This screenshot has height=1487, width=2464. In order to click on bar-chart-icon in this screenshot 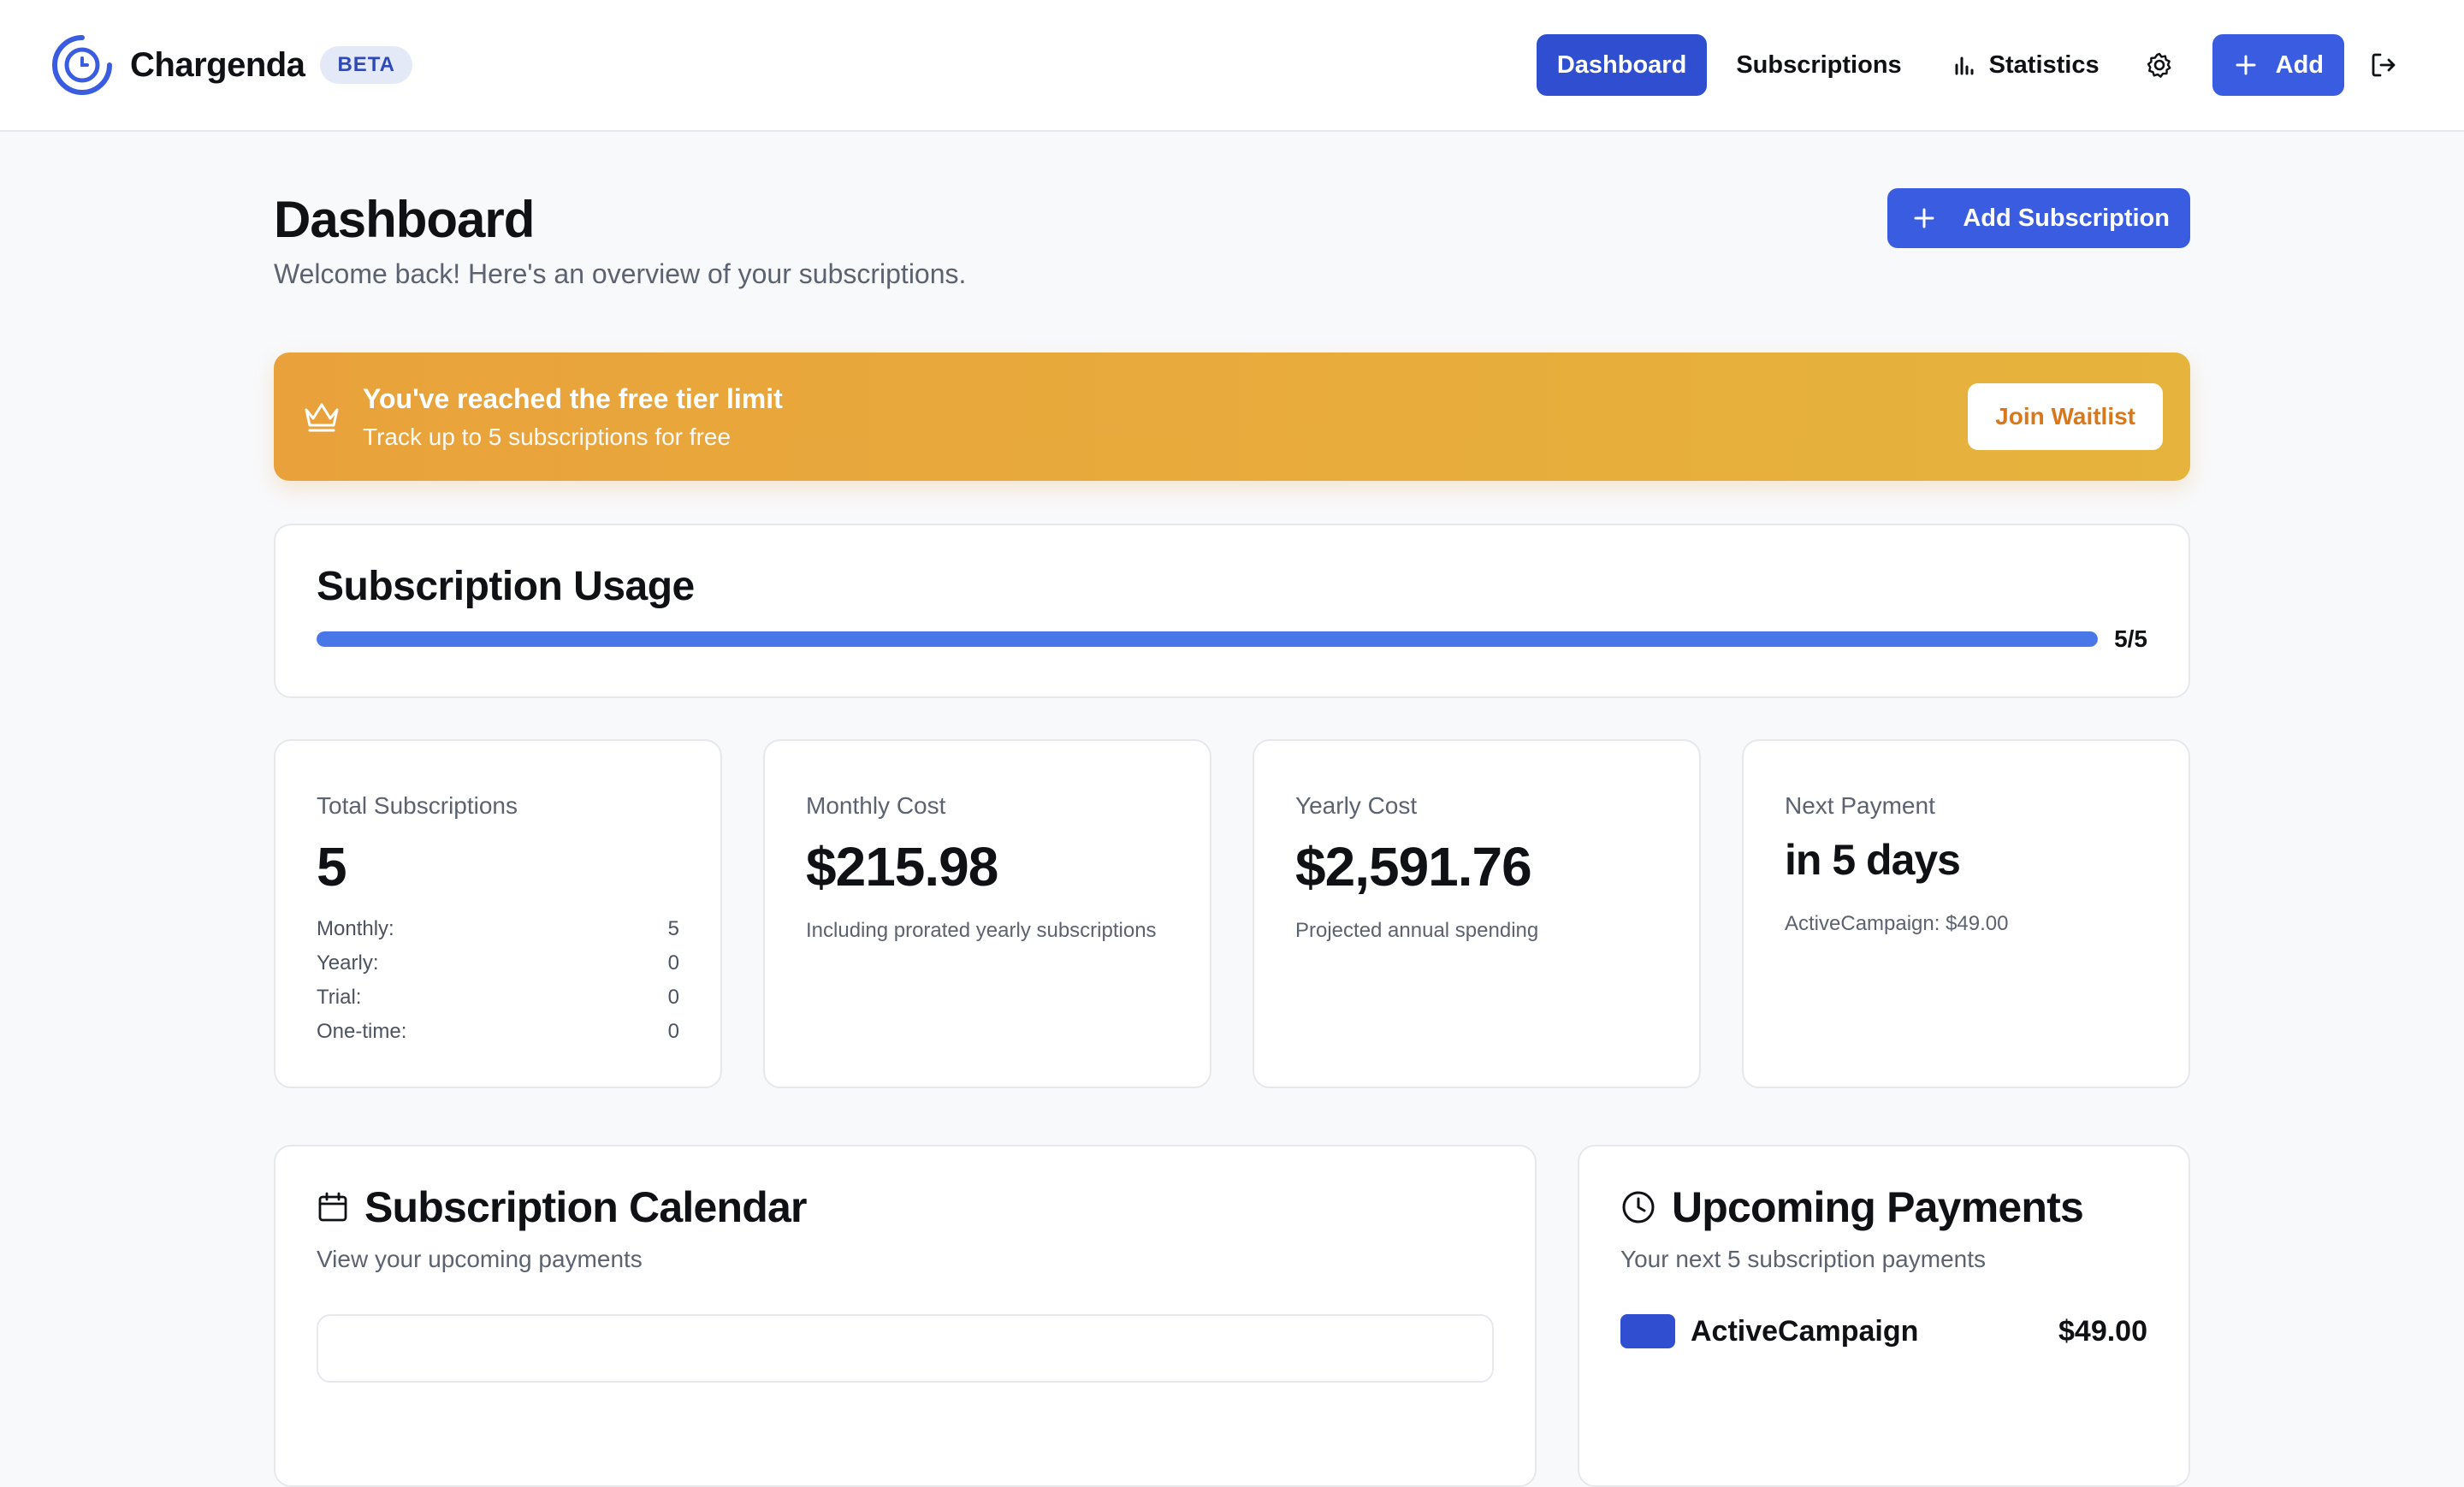, I will do `click(1964, 65)`.